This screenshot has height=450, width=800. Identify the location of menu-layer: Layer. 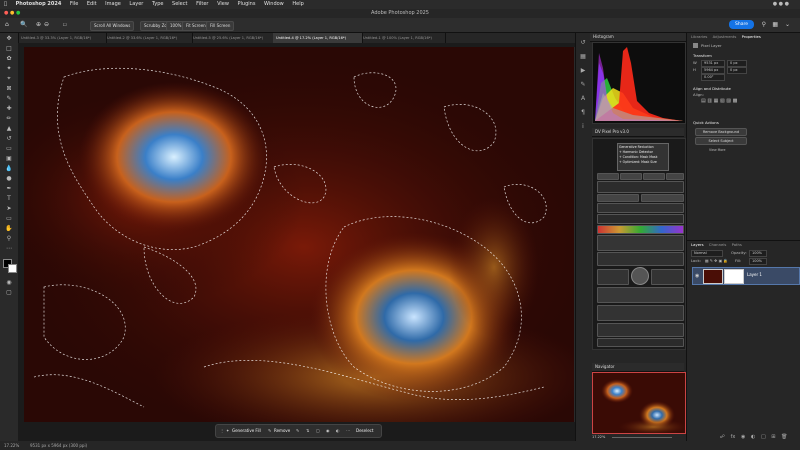
(136, 4).